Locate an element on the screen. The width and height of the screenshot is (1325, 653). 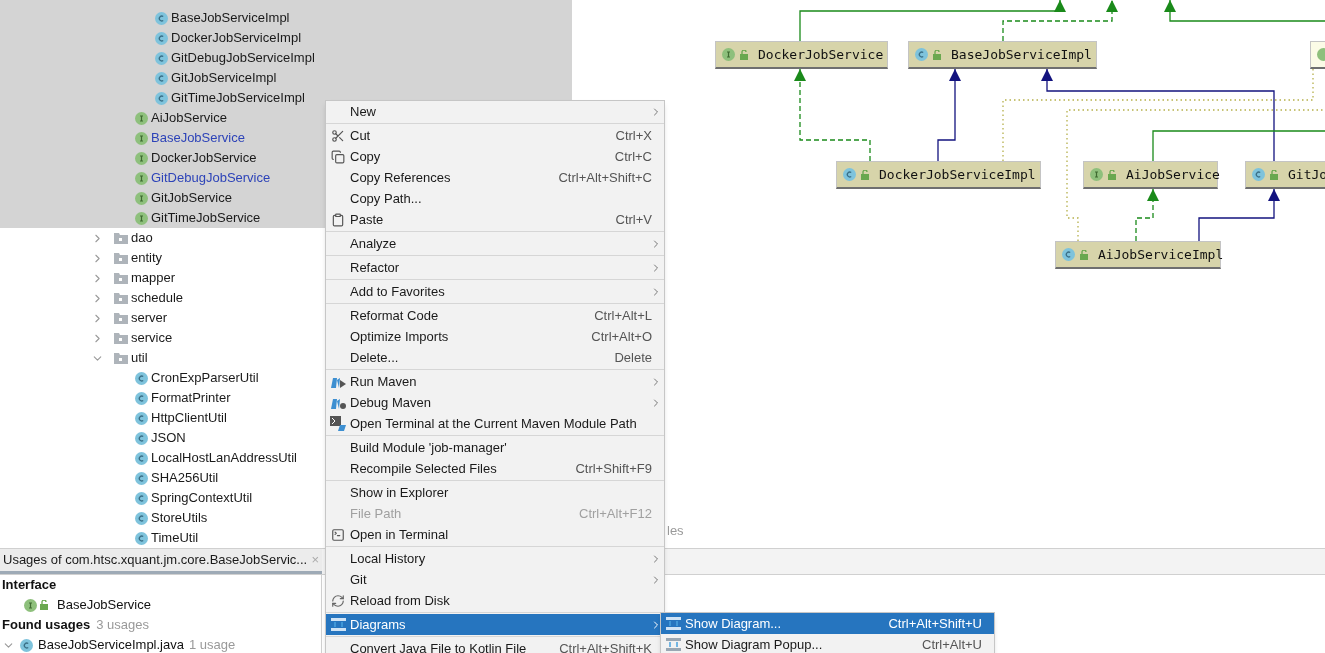
tree-item-label: service is located at coordinates (152, 338).